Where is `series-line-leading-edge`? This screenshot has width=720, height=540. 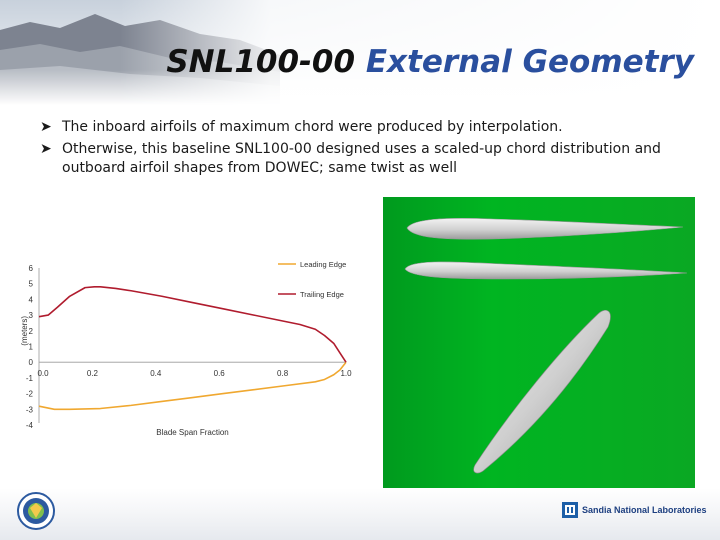 series-line-leading-edge is located at coordinates (192, 386).